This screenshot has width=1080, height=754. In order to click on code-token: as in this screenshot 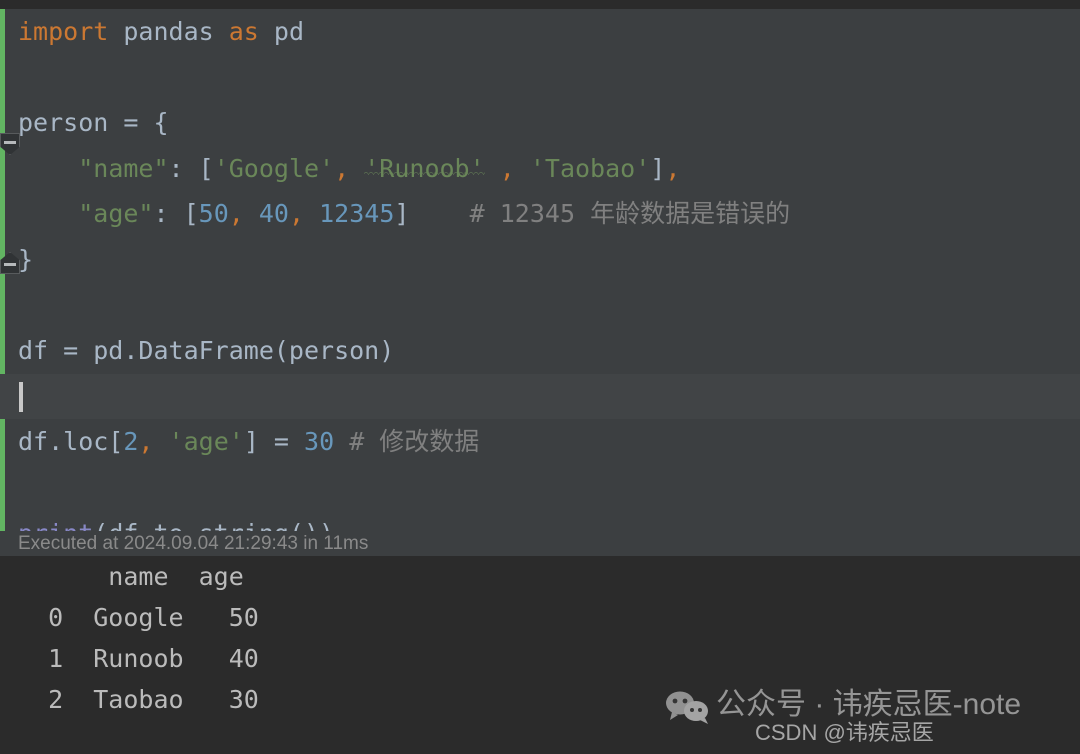, I will do `click(243, 31)`.